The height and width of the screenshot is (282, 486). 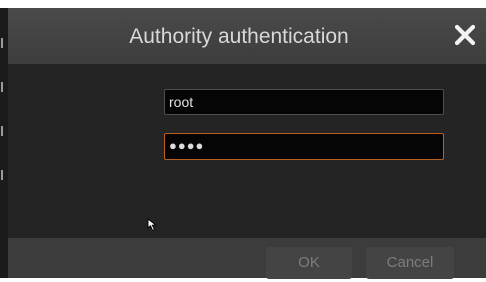 What do you see at coordinates (309, 263) in the screenshot?
I see `ok-button: OK` at bounding box center [309, 263].